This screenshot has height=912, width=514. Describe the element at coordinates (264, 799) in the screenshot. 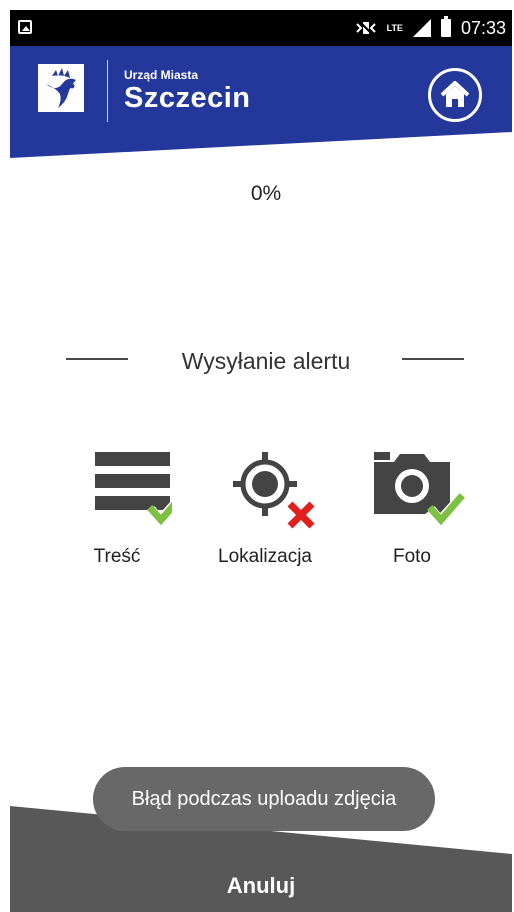

I see `error-toast: Błąd podczas uploadu zdjęcia` at that location.